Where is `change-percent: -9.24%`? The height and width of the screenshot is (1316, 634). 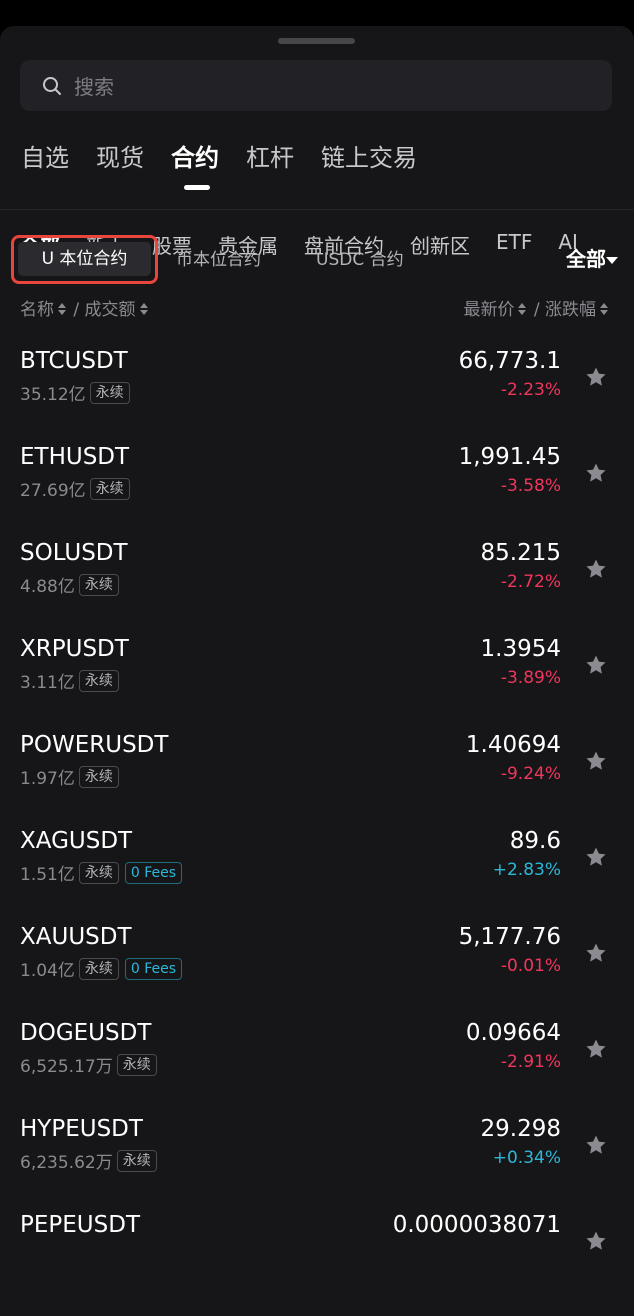 change-percent: -9.24% is located at coordinates (530, 774).